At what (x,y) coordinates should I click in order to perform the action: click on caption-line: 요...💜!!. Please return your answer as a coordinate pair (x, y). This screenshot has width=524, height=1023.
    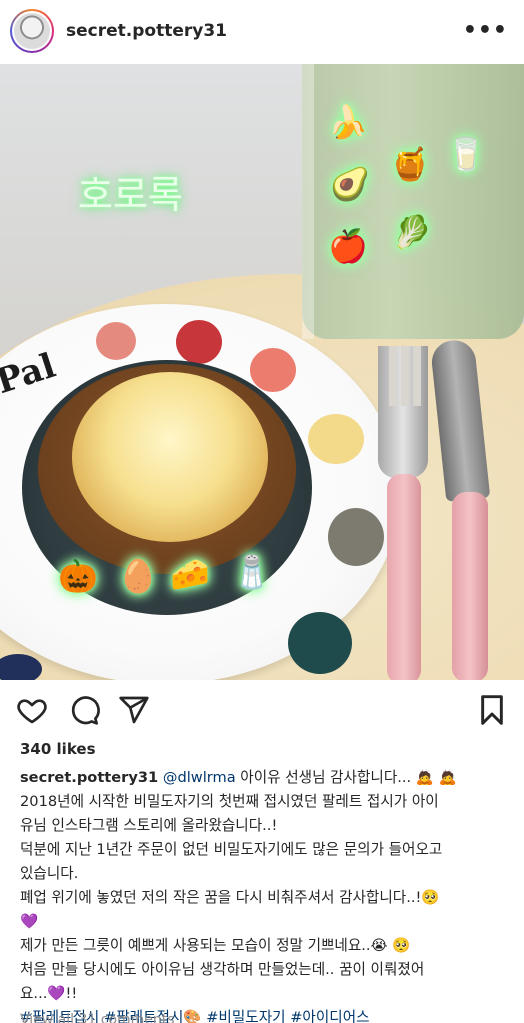
    Looking at the image, I should click on (49, 993).